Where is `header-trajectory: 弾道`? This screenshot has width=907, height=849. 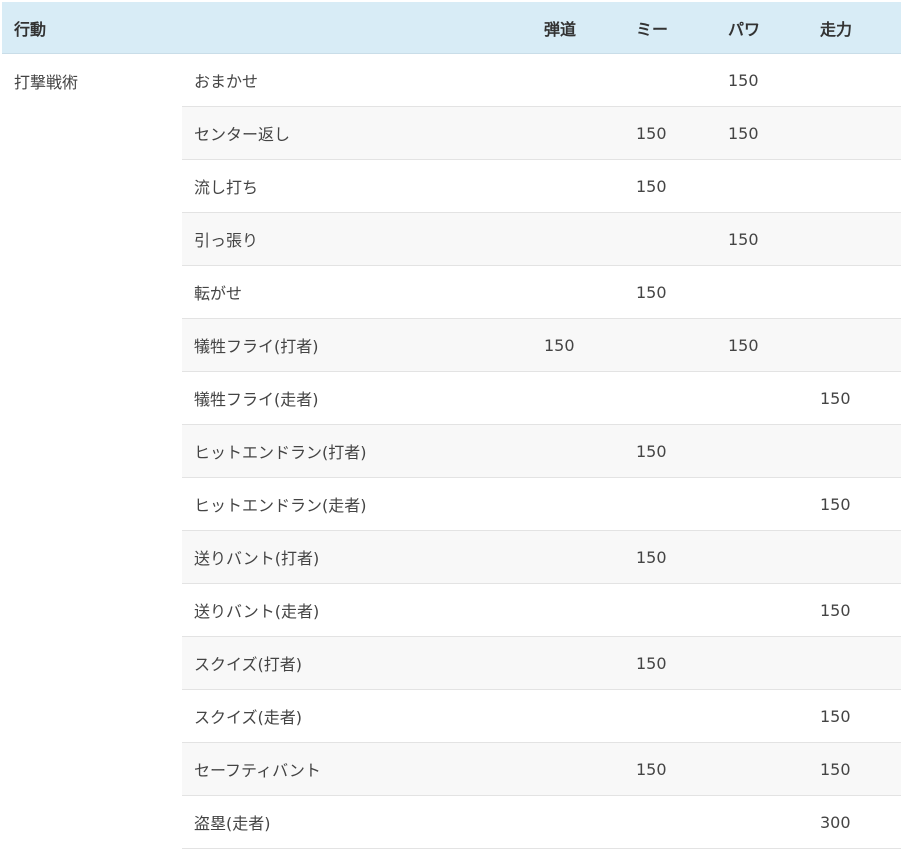 header-trajectory: 弾道 is located at coordinates (578, 28).